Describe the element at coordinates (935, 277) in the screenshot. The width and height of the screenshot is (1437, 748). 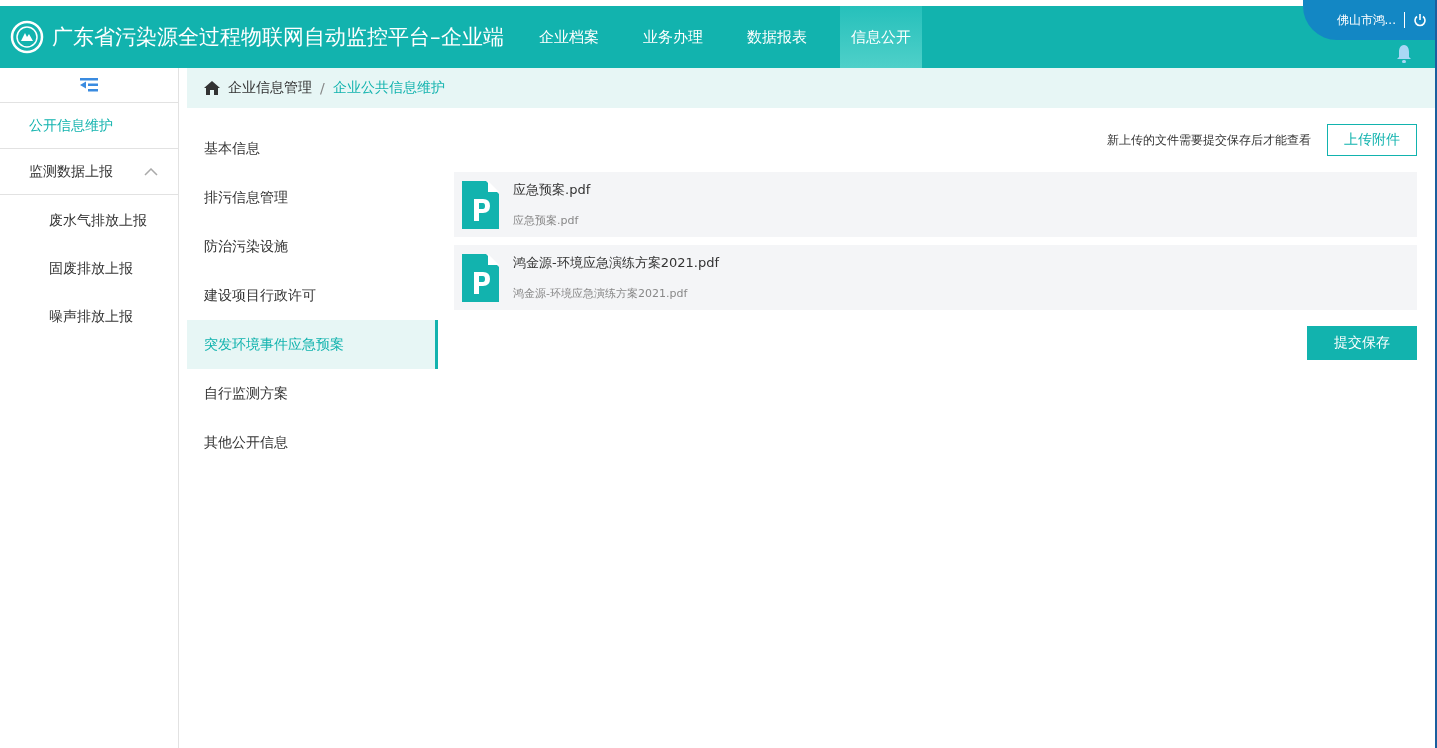
I see `file-card: 鸿金源-环境应急演练方案2021.pdf 鸿金源-环境应急演练方案2021.pdf` at that location.